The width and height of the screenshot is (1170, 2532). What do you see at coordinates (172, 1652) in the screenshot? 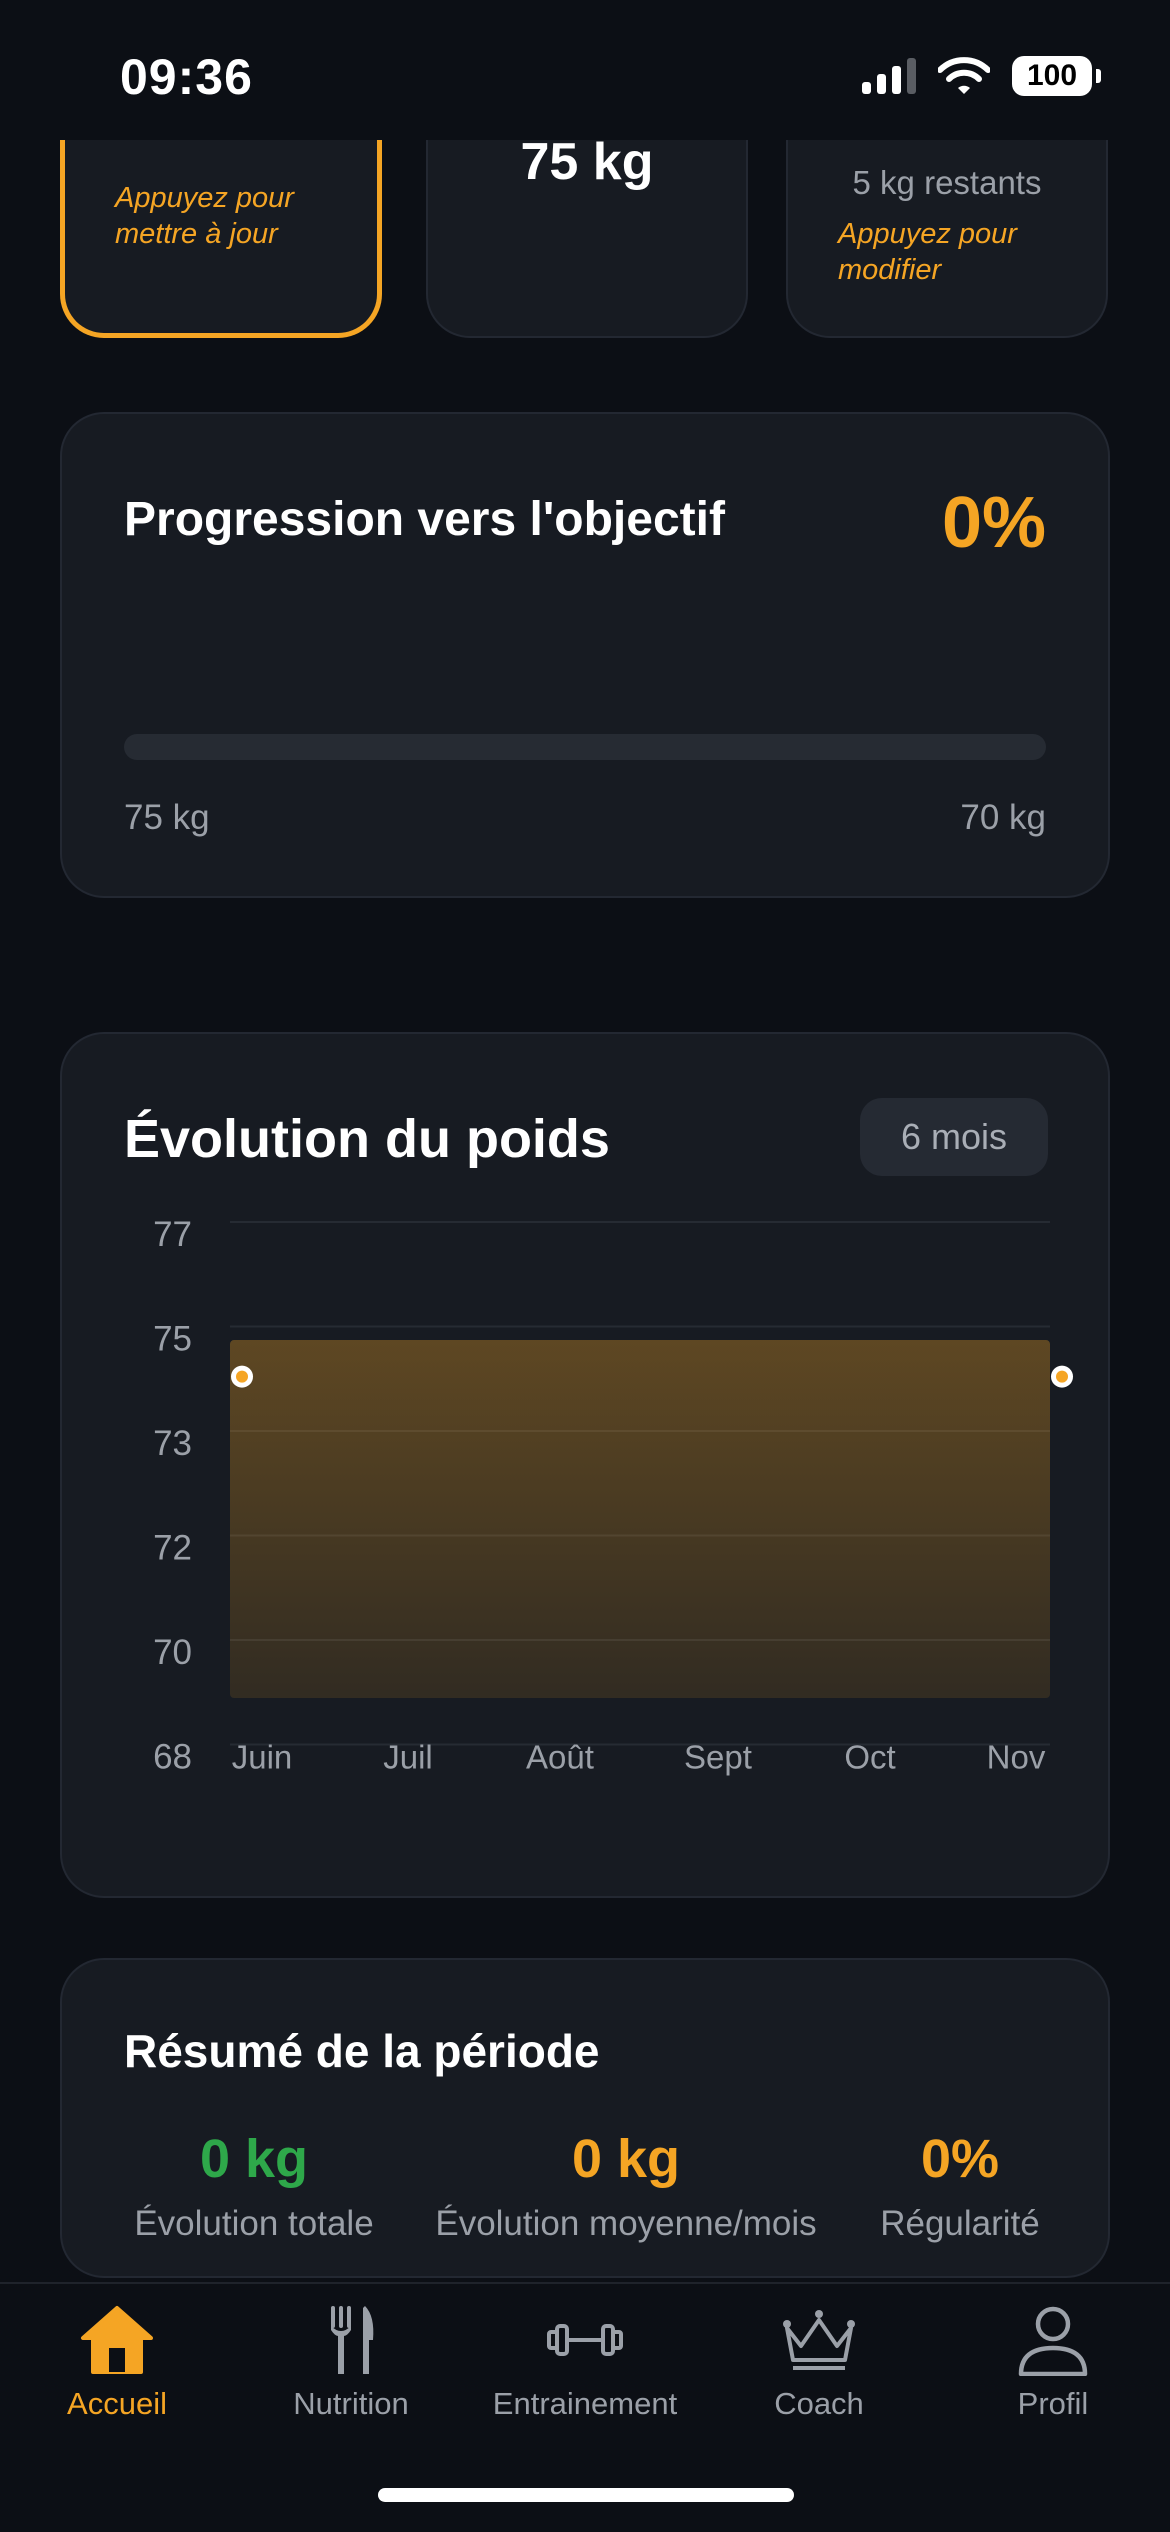
I see `y-tick-label: 70` at bounding box center [172, 1652].